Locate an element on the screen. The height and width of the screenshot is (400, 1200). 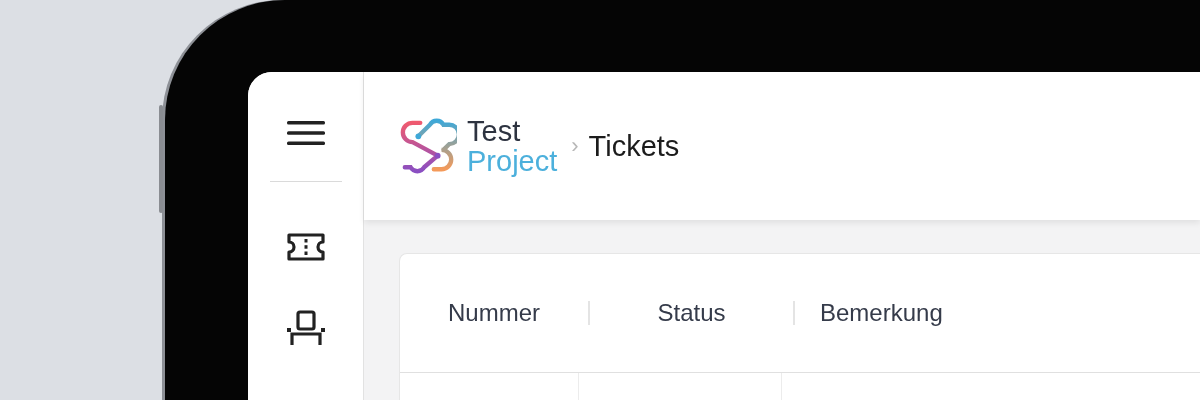
logo-icon is located at coordinates (428, 146).